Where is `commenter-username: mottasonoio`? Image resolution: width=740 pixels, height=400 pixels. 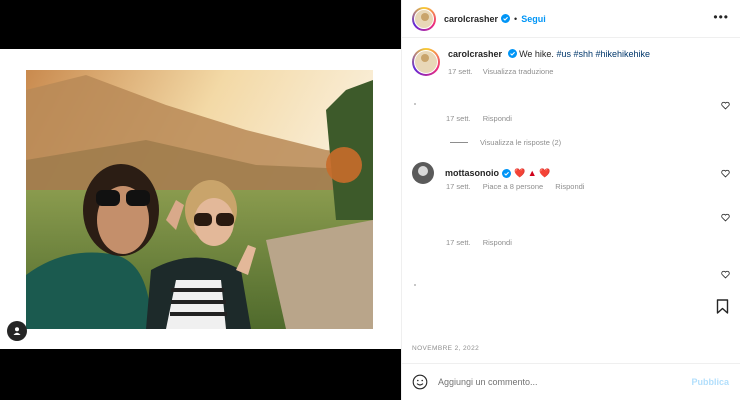
commenter-username: mottasonoio is located at coordinates (472, 173).